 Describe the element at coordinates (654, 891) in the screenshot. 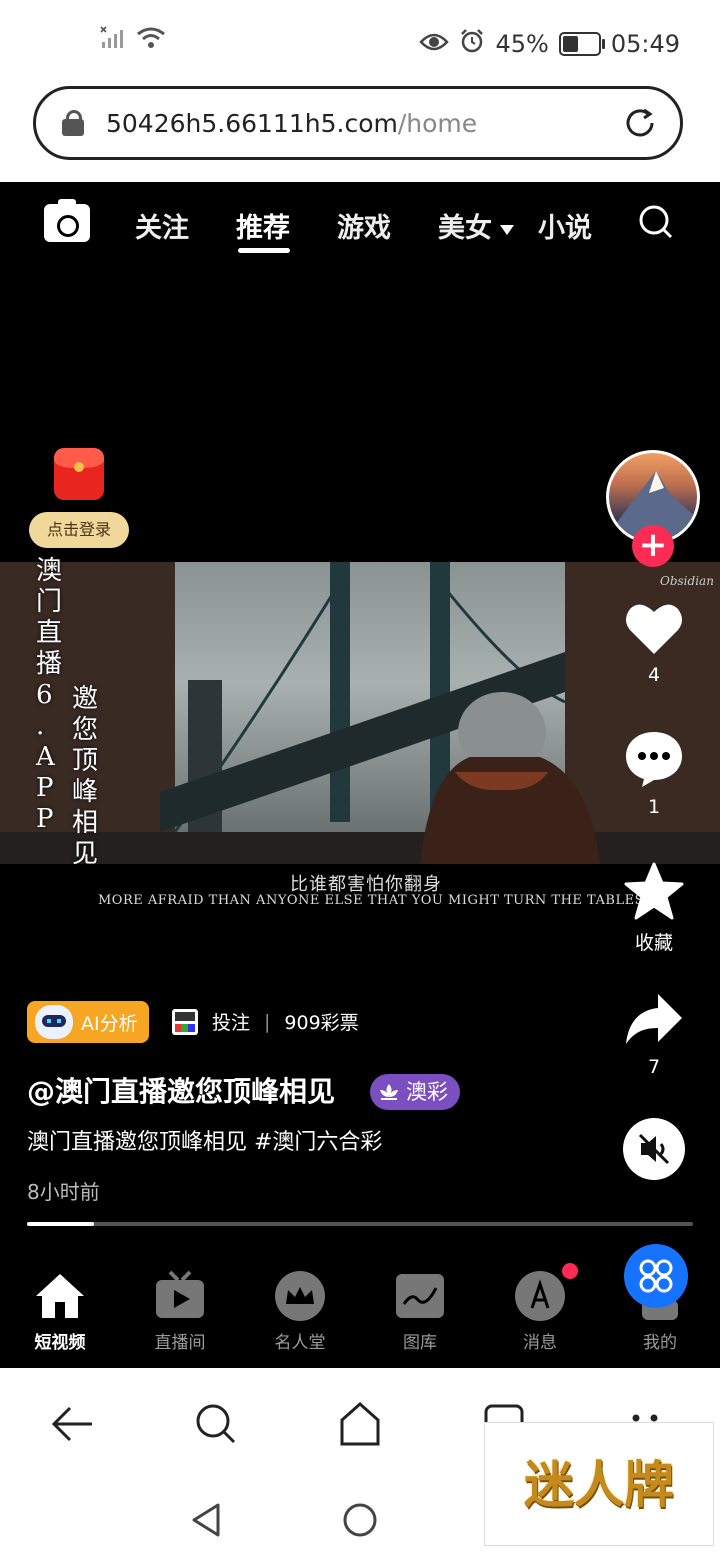

I see `star-icon` at that location.